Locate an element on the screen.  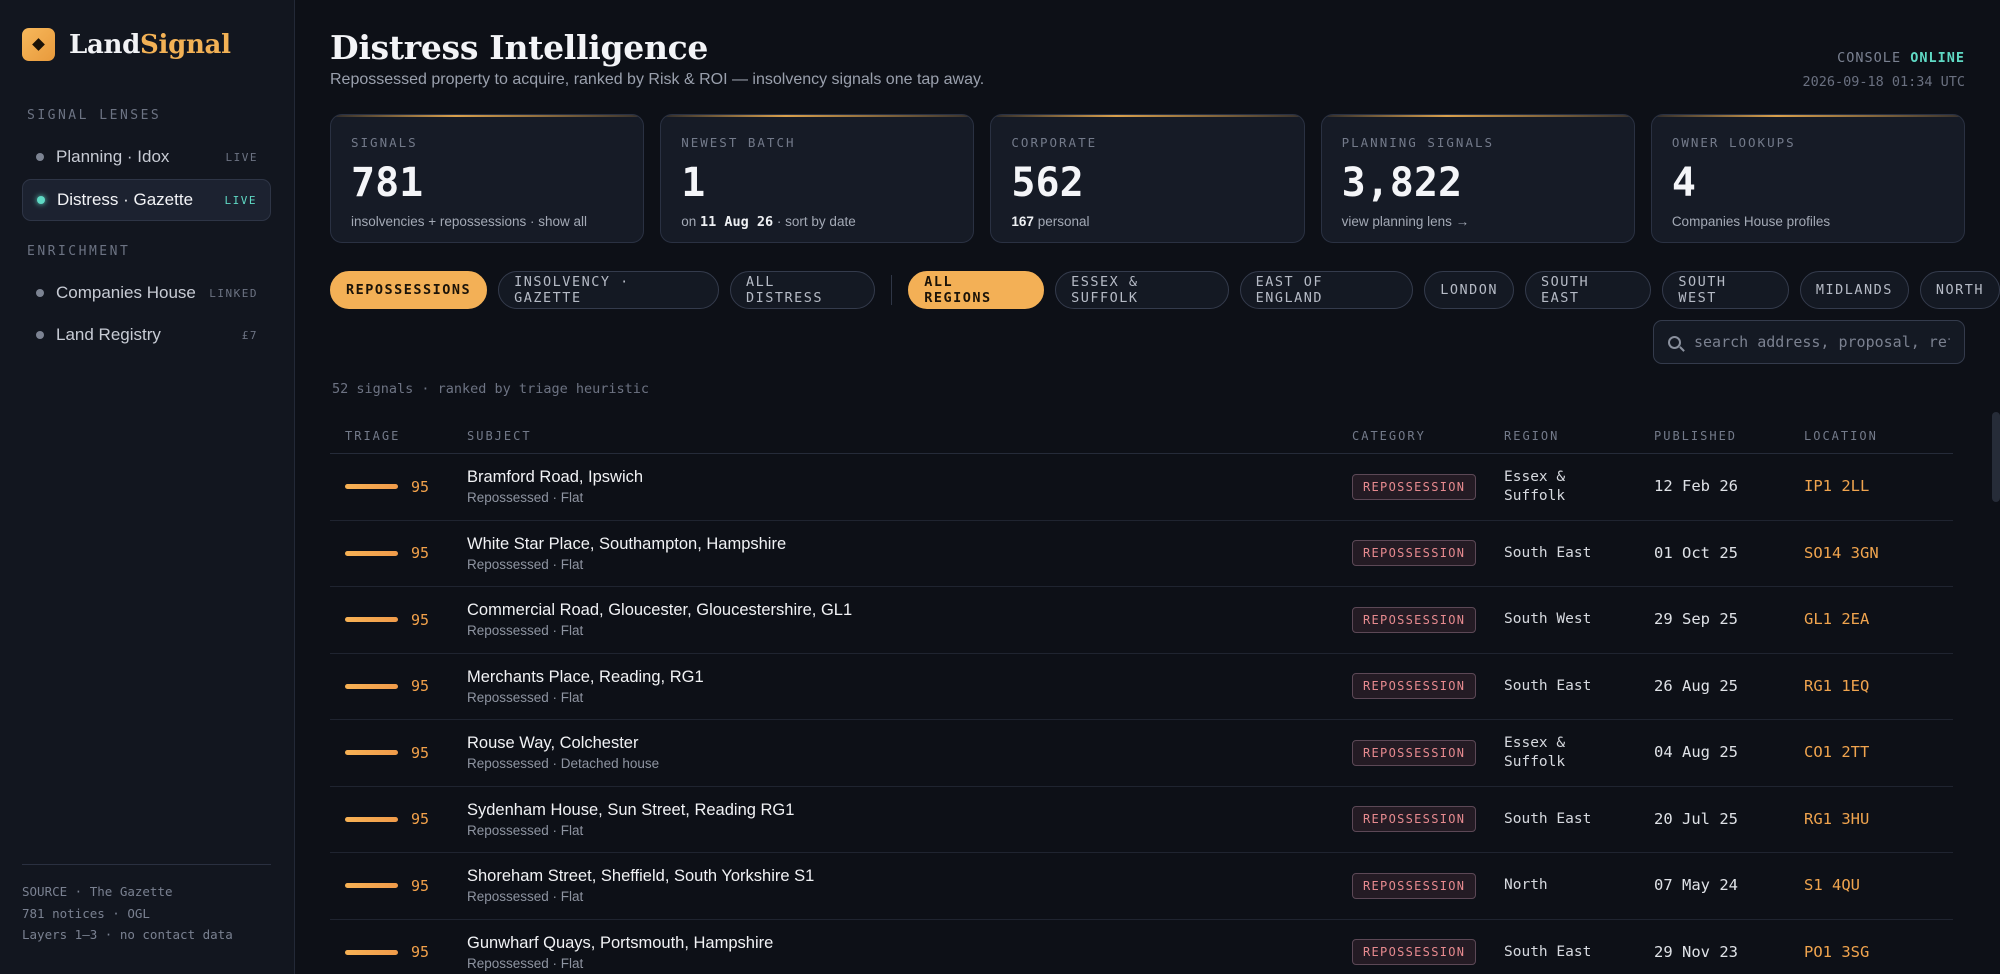
search-box is located at coordinates (1809, 342).